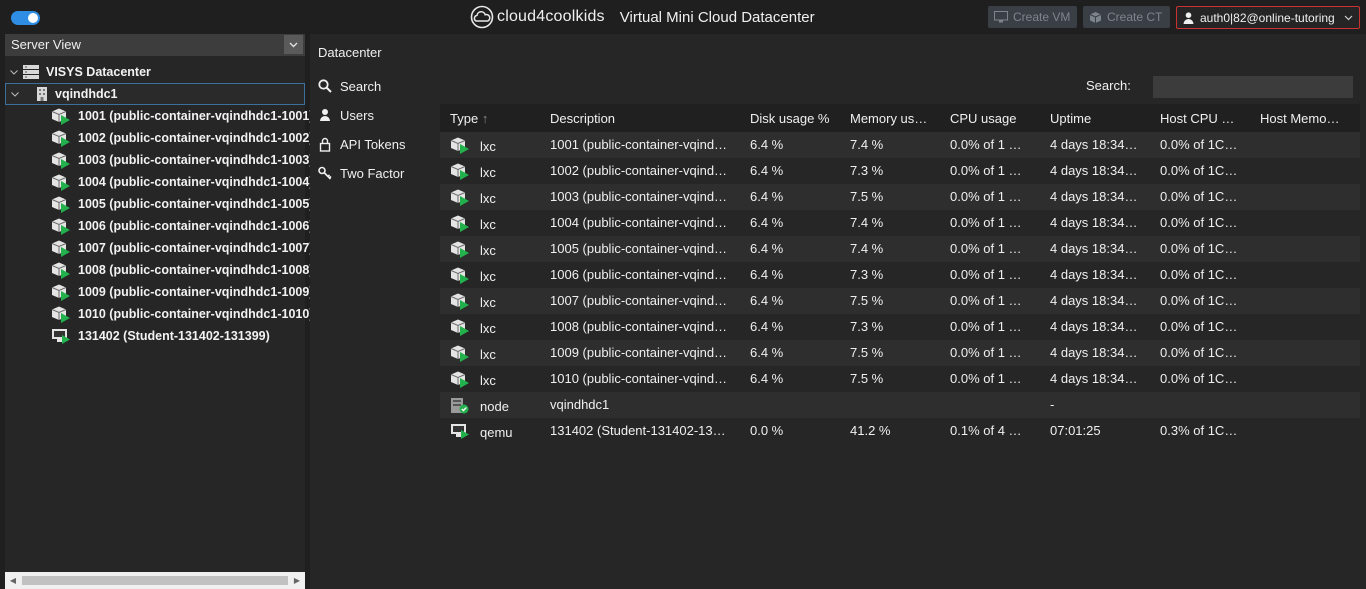 The width and height of the screenshot is (1366, 589). What do you see at coordinates (495, 118) in the screenshot?
I see `column-header-type: Type ↑` at bounding box center [495, 118].